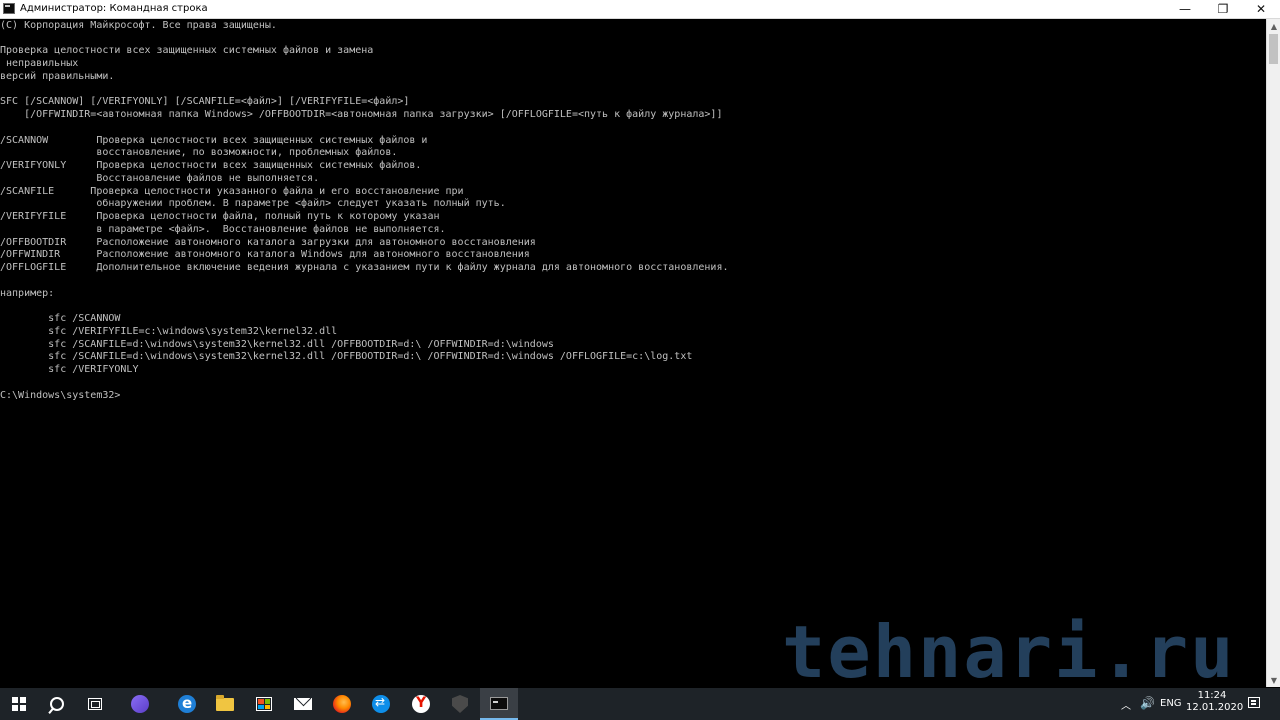 This screenshot has height=720, width=1280. I want to click on scroll-thumb, so click(1273, 49).